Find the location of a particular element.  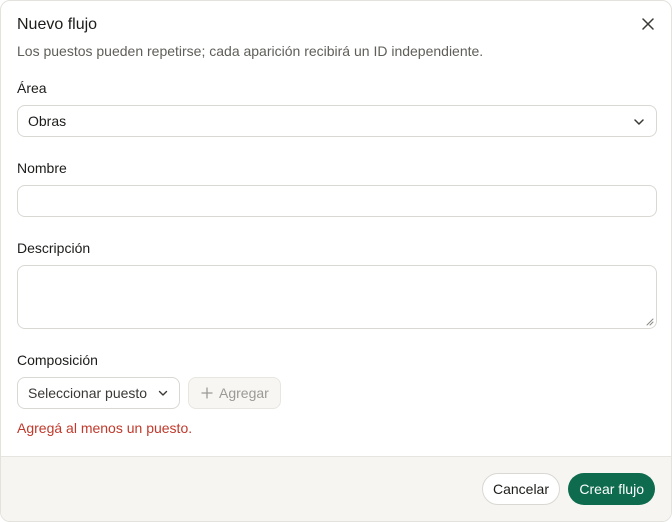

composition-error-message: Agregá al menos un puesto. is located at coordinates (105, 428).